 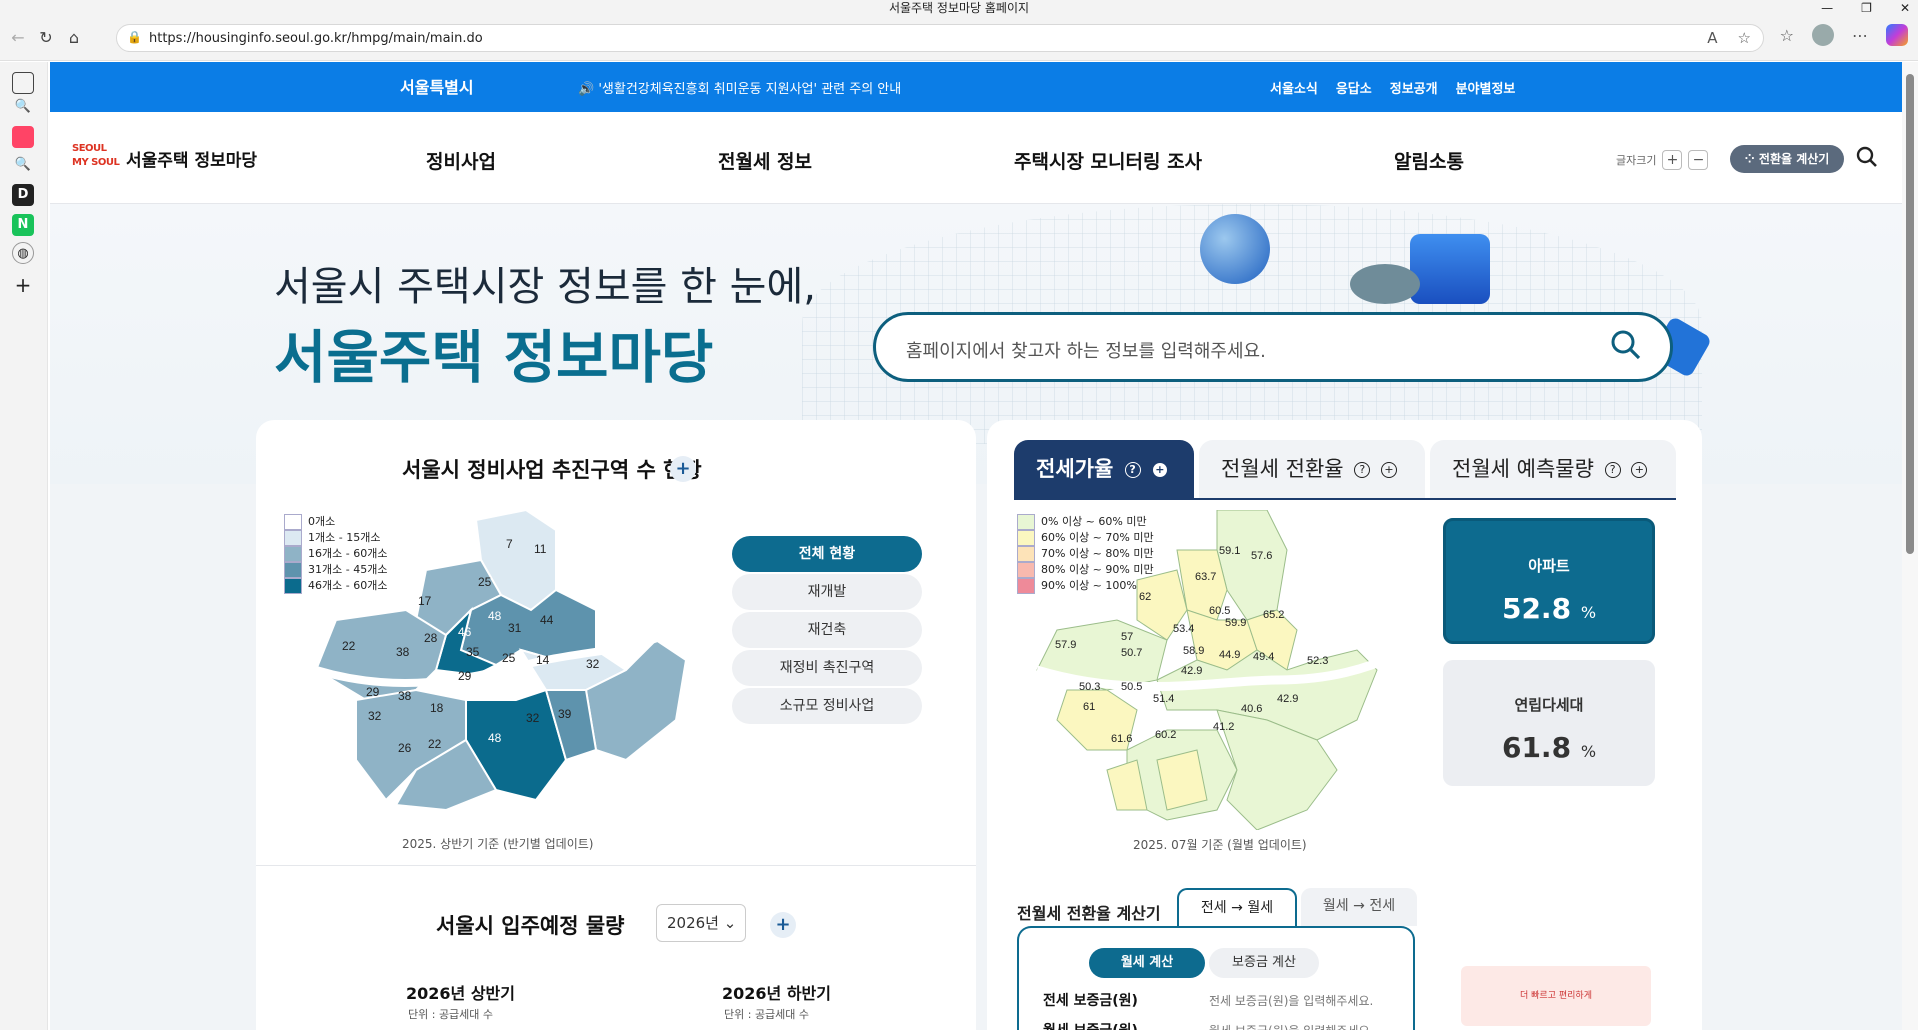 I want to click on notice-text: 🔊 '생활건강체육진흥회 취미운동 지원사업' 관련 주의 안내, so click(x=739, y=87).